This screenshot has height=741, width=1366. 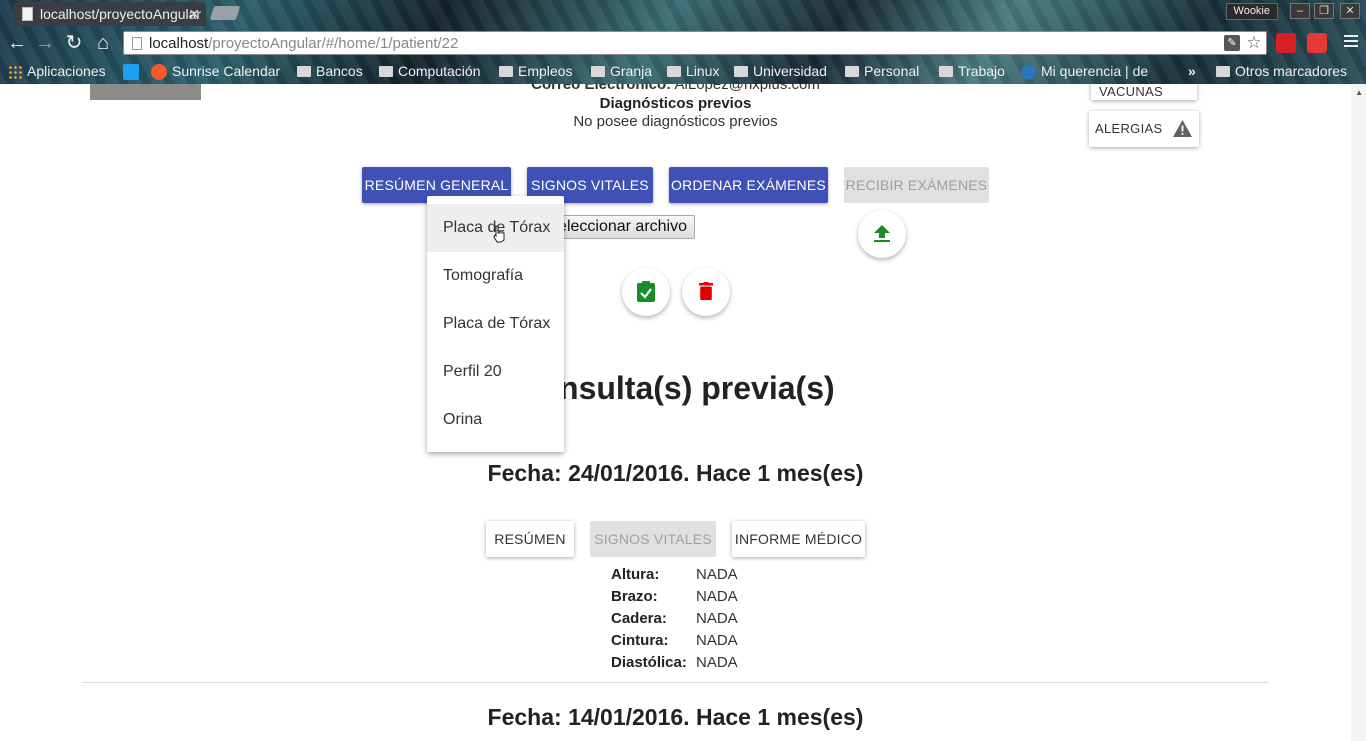 I want to click on browser-tab-active: localhost/proyectoAngular ✕, so click(x=110, y=14).